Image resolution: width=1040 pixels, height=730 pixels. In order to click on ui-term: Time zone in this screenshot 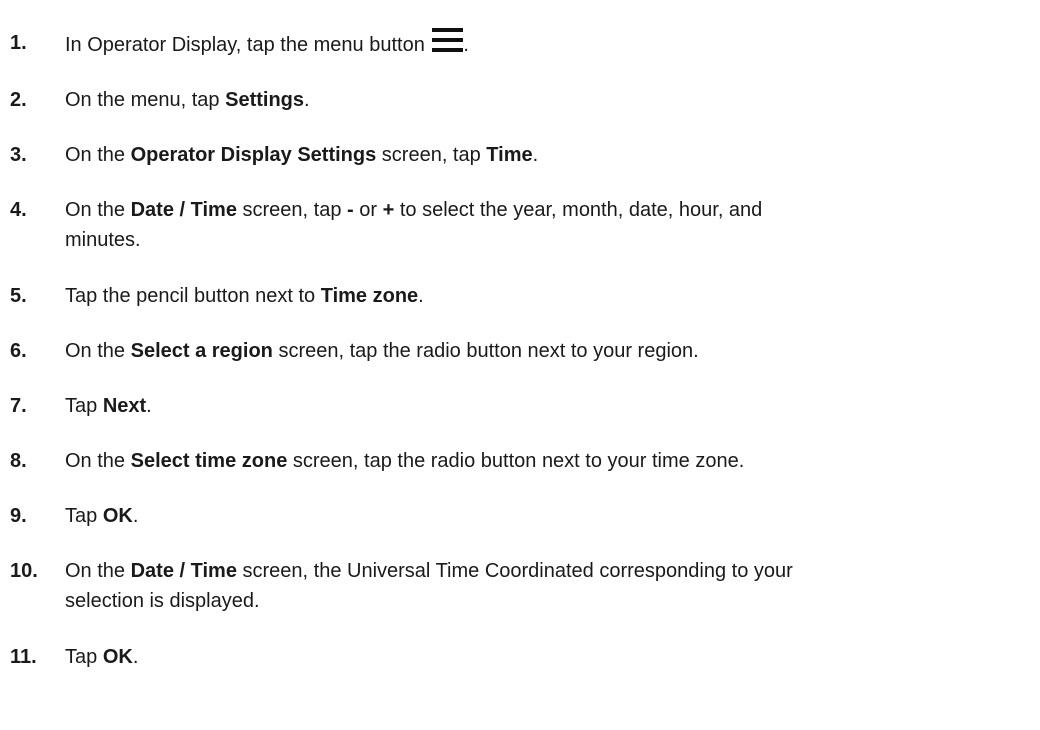, I will do `click(369, 296)`.